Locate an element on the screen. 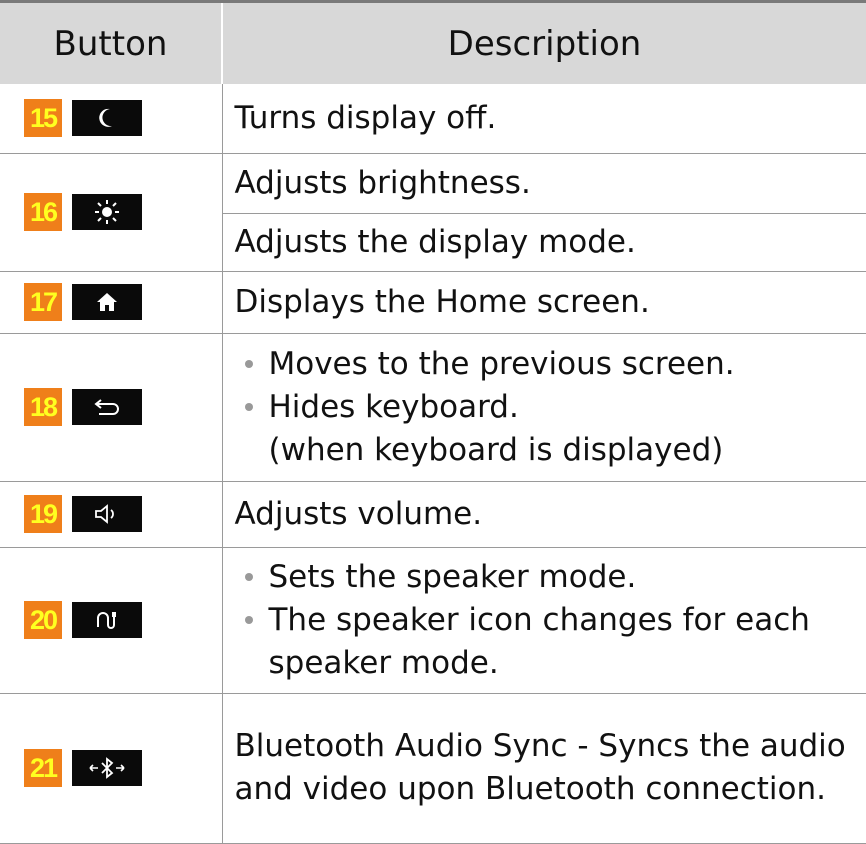  header-button: Button is located at coordinates (111, 43).